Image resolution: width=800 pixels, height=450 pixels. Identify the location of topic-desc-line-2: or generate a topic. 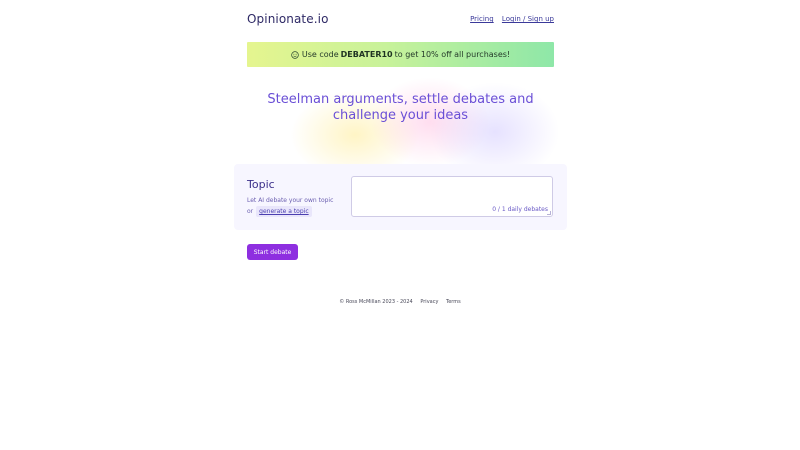
(290, 211).